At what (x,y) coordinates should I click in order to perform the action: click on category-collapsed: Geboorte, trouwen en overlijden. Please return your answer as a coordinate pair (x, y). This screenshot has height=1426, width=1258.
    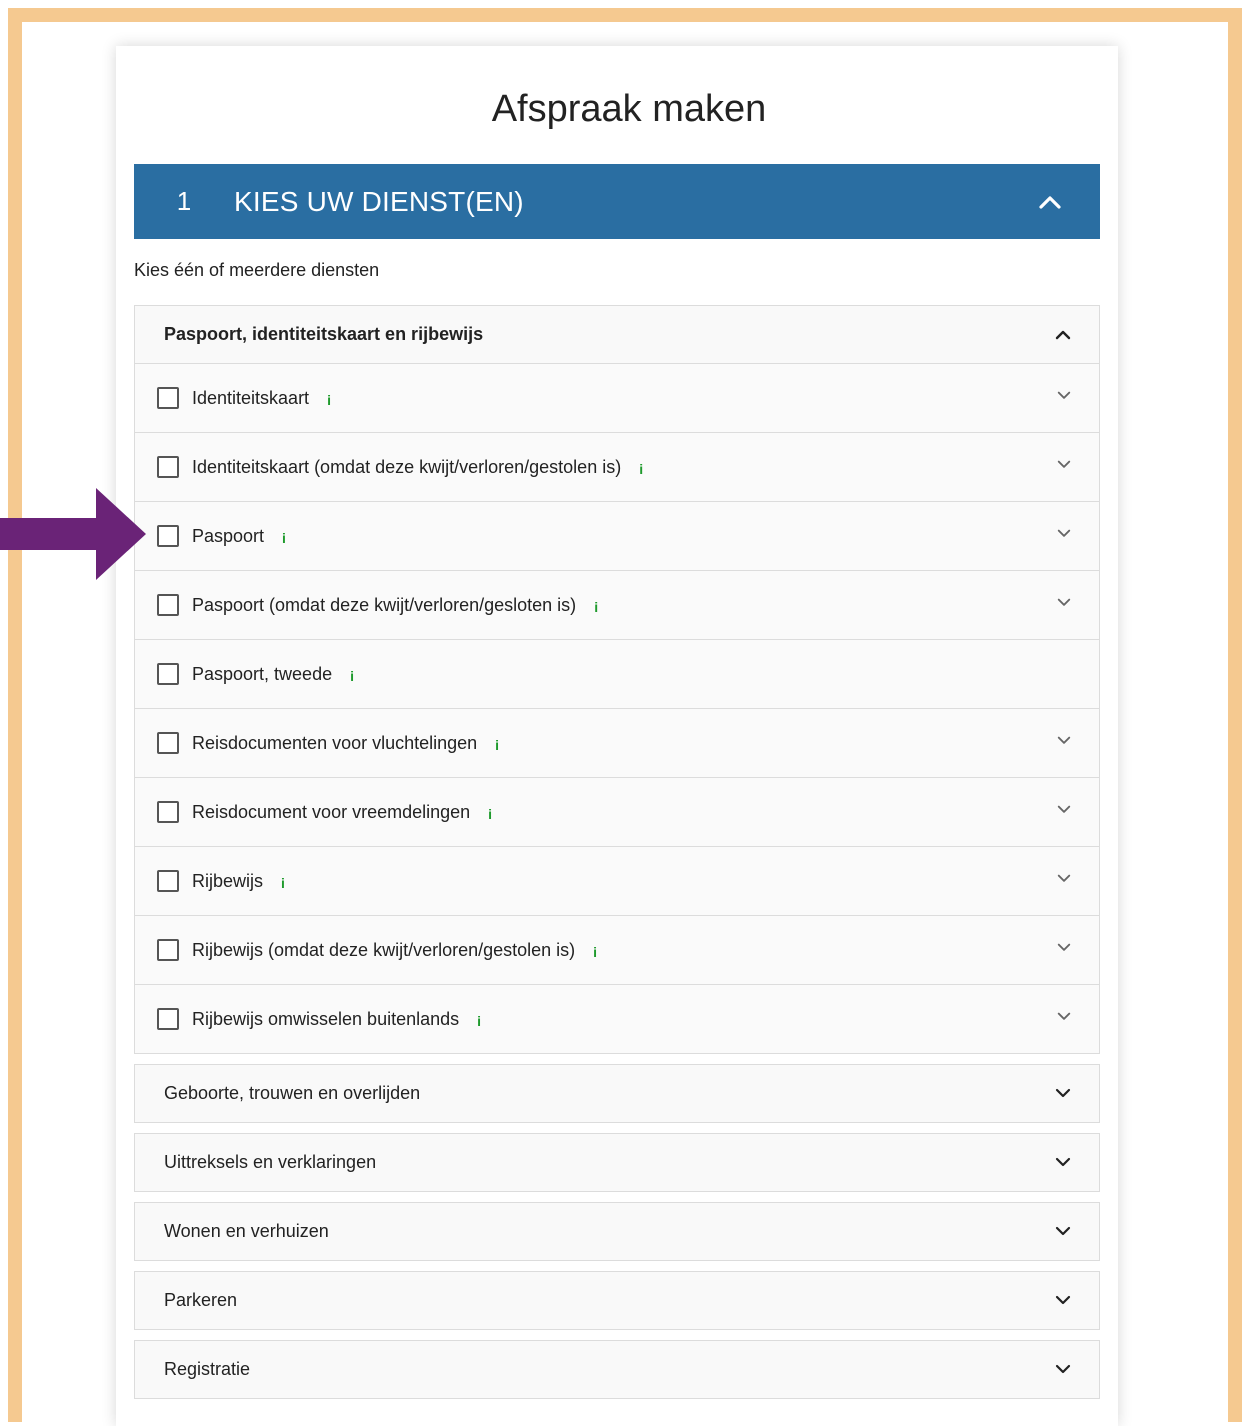
    Looking at the image, I should click on (617, 1093).